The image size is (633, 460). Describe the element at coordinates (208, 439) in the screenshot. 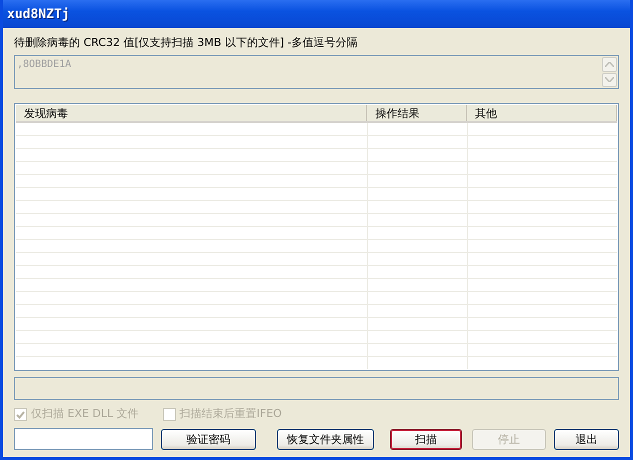

I see `dialog-button: 验证密码` at that location.